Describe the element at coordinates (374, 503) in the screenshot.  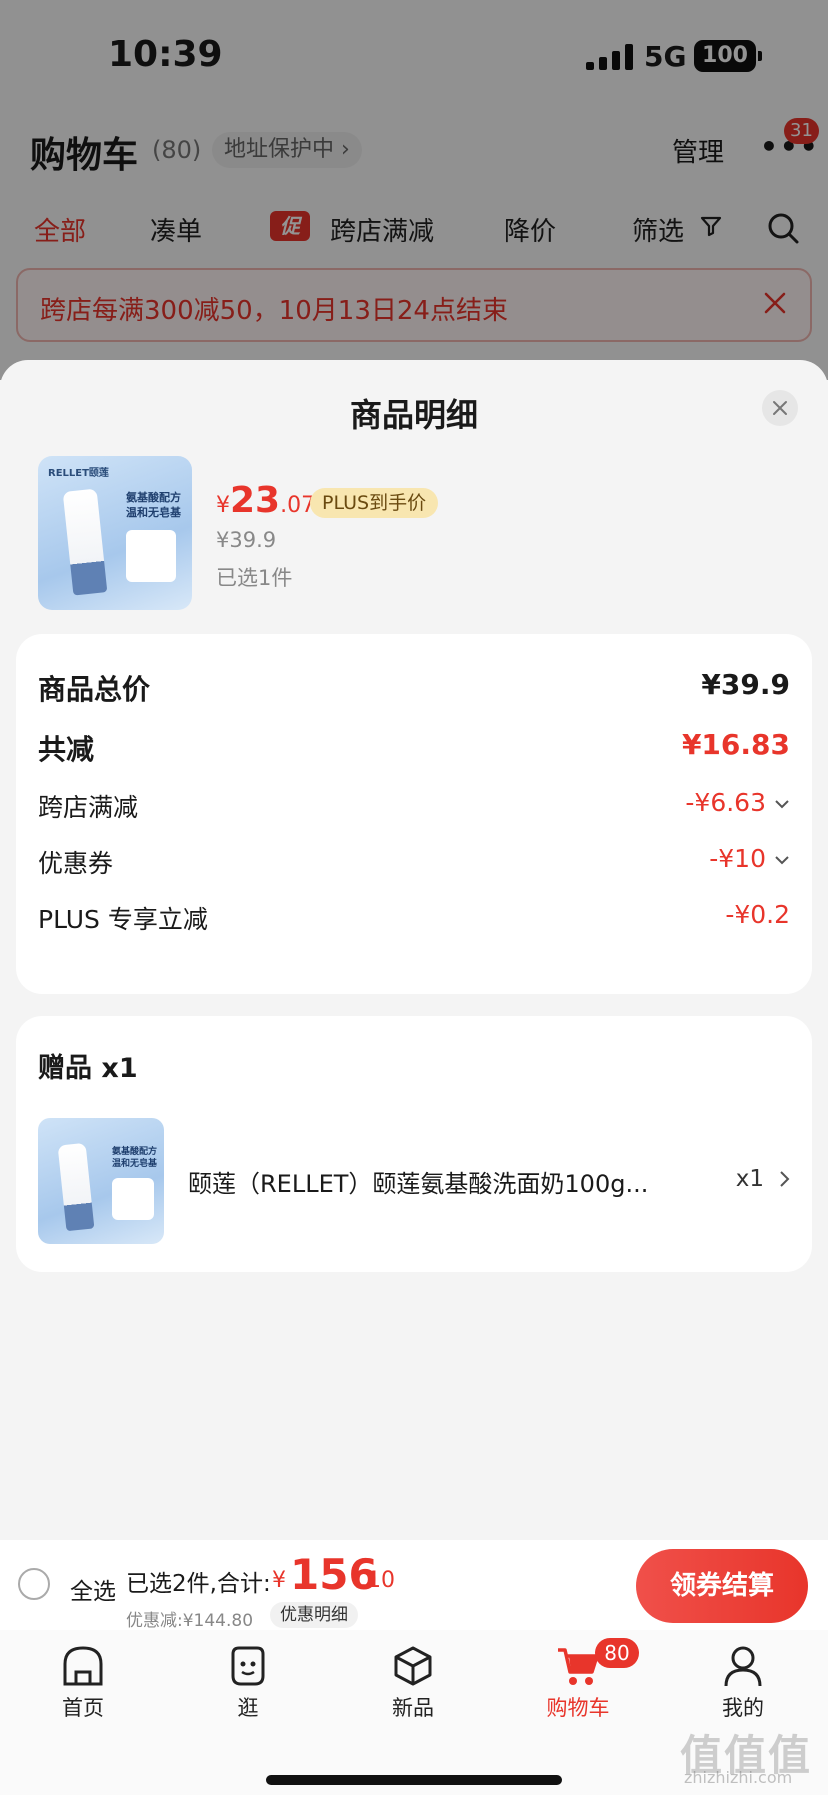
I see `plus-price-tag: PLUS到手价` at that location.